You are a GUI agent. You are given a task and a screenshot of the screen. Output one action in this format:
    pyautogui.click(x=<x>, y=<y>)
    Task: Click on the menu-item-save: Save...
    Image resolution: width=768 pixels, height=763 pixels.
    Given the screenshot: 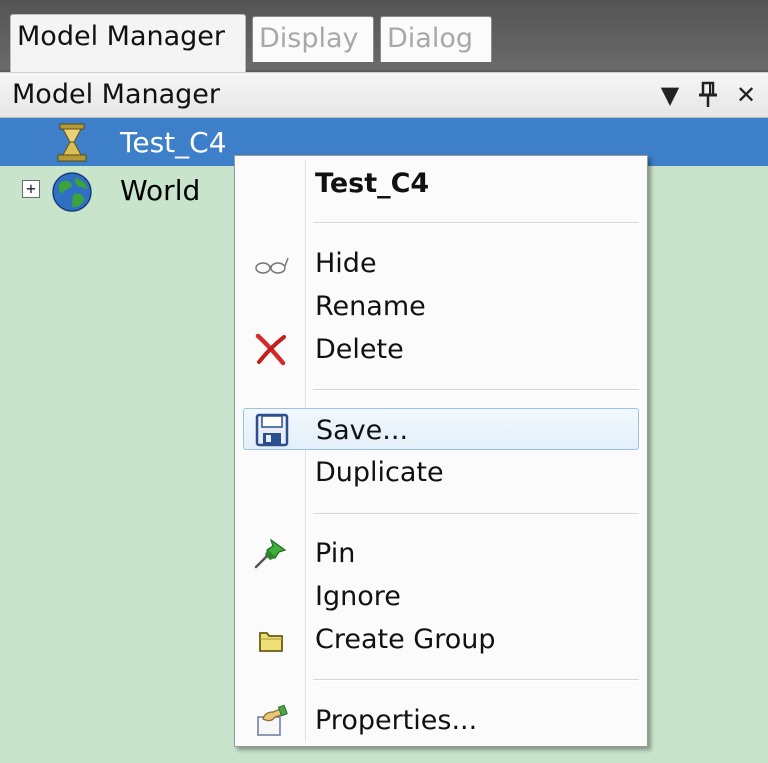 What is the action you would take?
    pyautogui.click(x=441, y=429)
    